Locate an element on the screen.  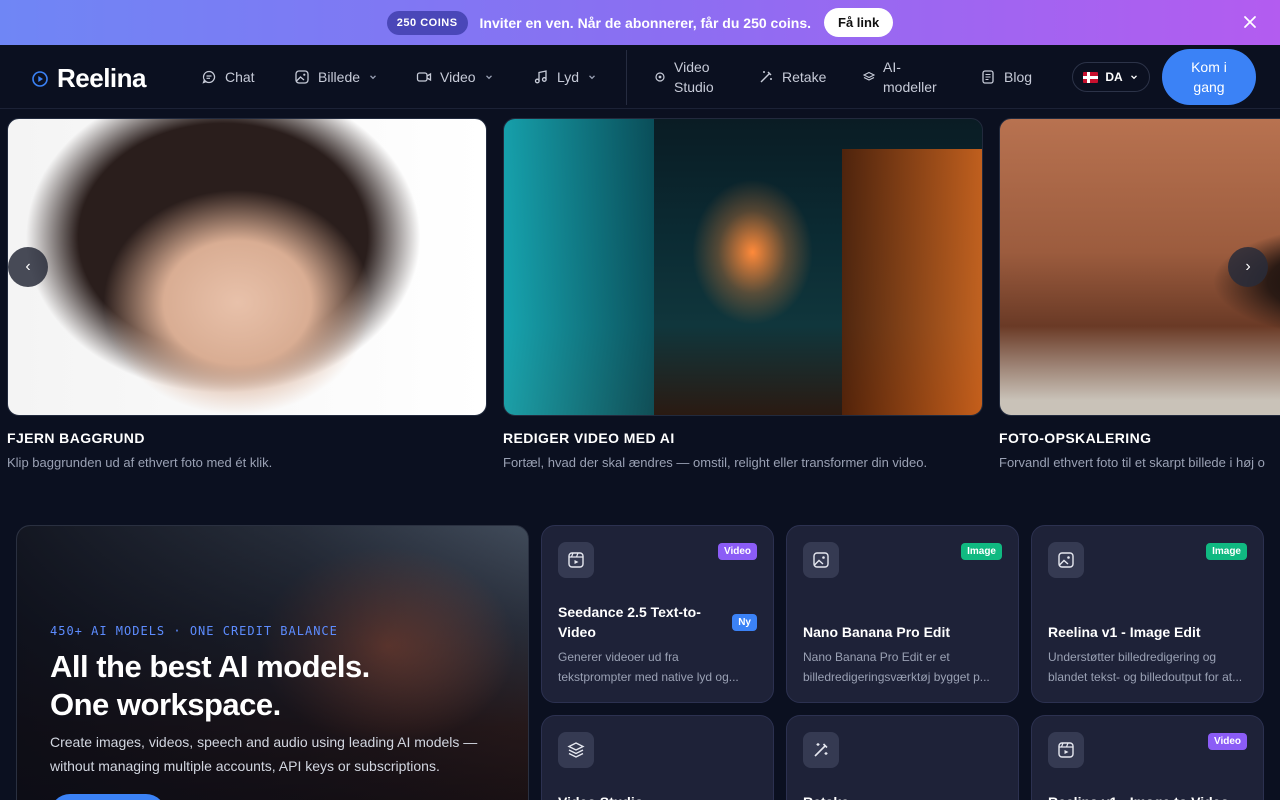
new-badge: Ny is located at coordinates (744, 622).